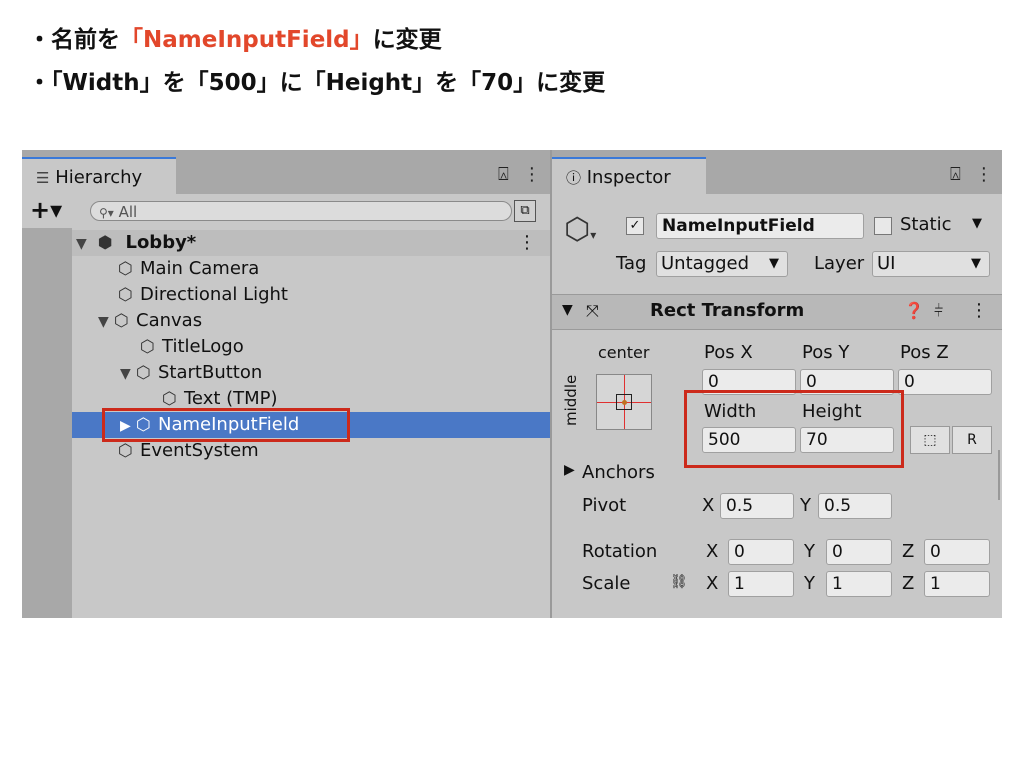 The height and width of the screenshot is (768, 1024). What do you see at coordinates (43, 178) in the screenshot?
I see `list-icon: ☰` at bounding box center [43, 178].